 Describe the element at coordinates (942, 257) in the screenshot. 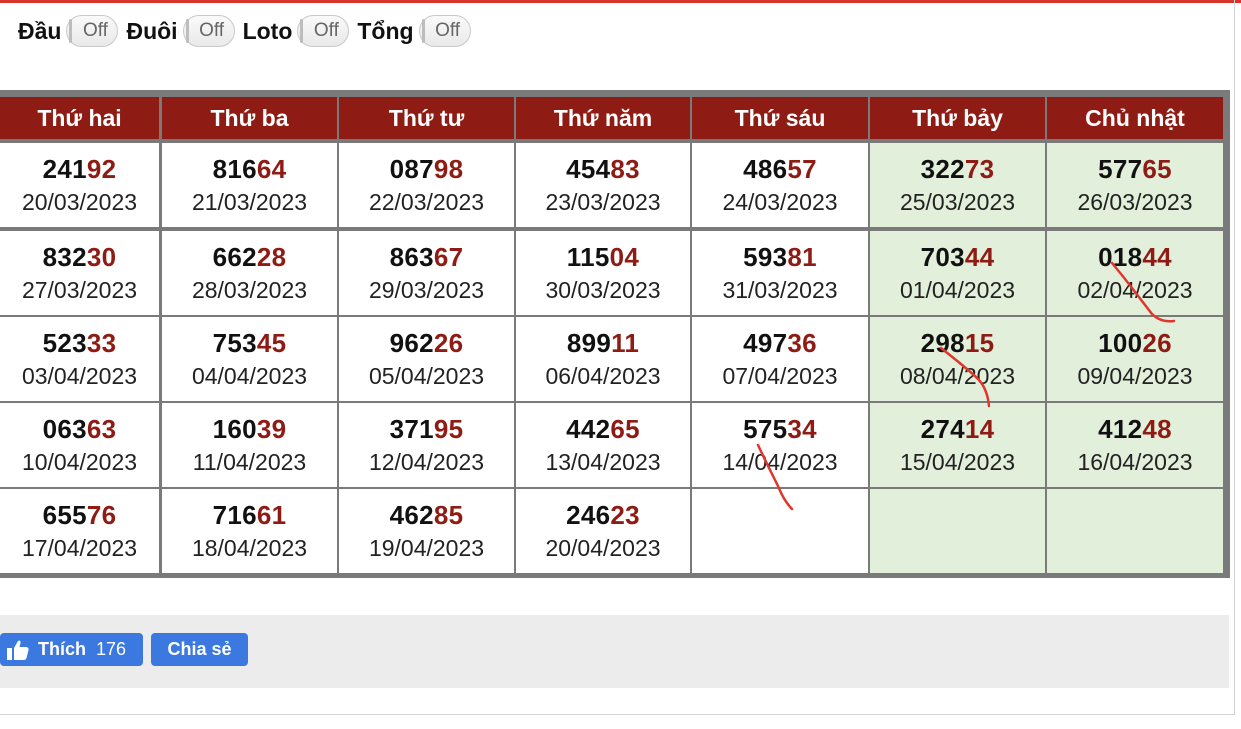

I see `result-number-head: 703` at that location.